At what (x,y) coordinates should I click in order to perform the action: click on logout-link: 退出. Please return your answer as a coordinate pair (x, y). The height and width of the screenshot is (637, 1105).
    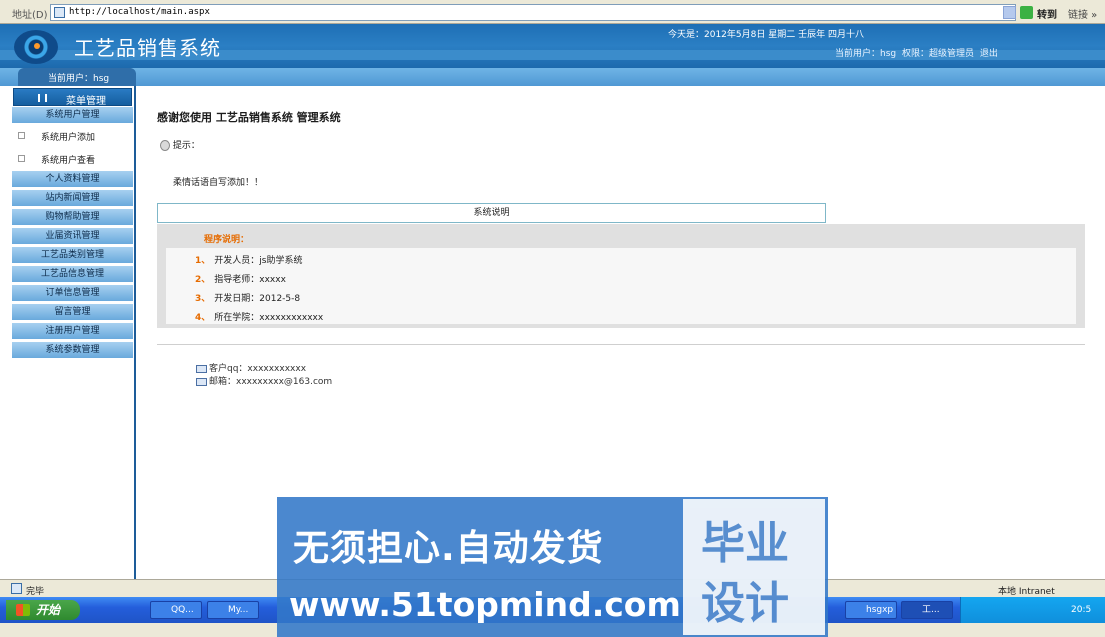
    Looking at the image, I should click on (989, 54).